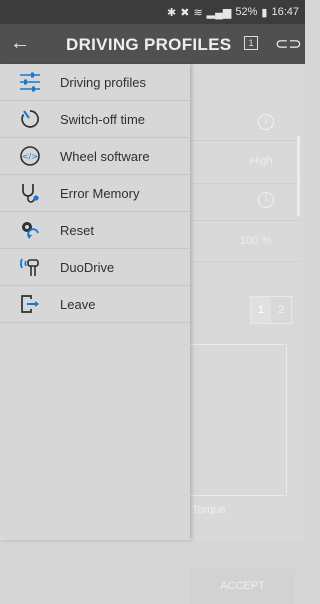 This screenshot has height=604, width=320. Describe the element at coordinates (105, 156) in the screenshot. I see `menu-item-label: Wheel software` at that location.